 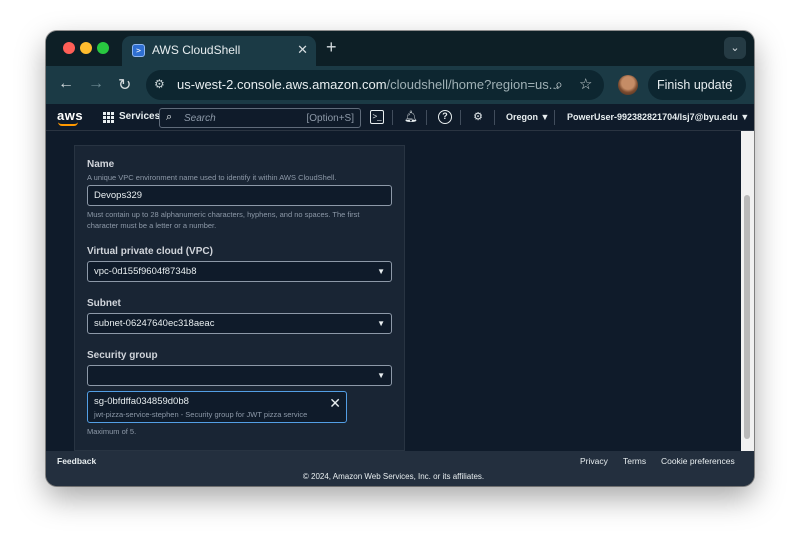 What do you see at coordinates (747, 317) in the screenshot?
I see `scrollbar-thumb` at bounding box center [747, 317].